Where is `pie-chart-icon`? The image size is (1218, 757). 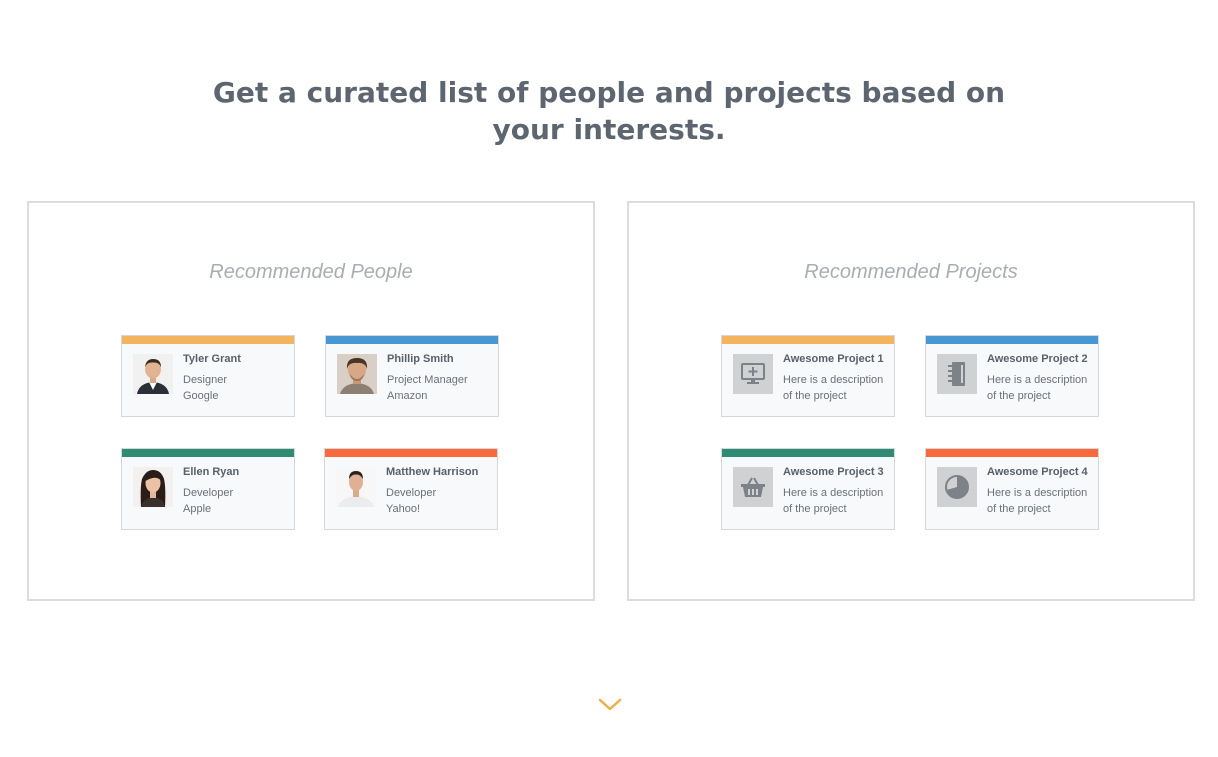
pie-chart-icon is located at coordinates (957, 487).